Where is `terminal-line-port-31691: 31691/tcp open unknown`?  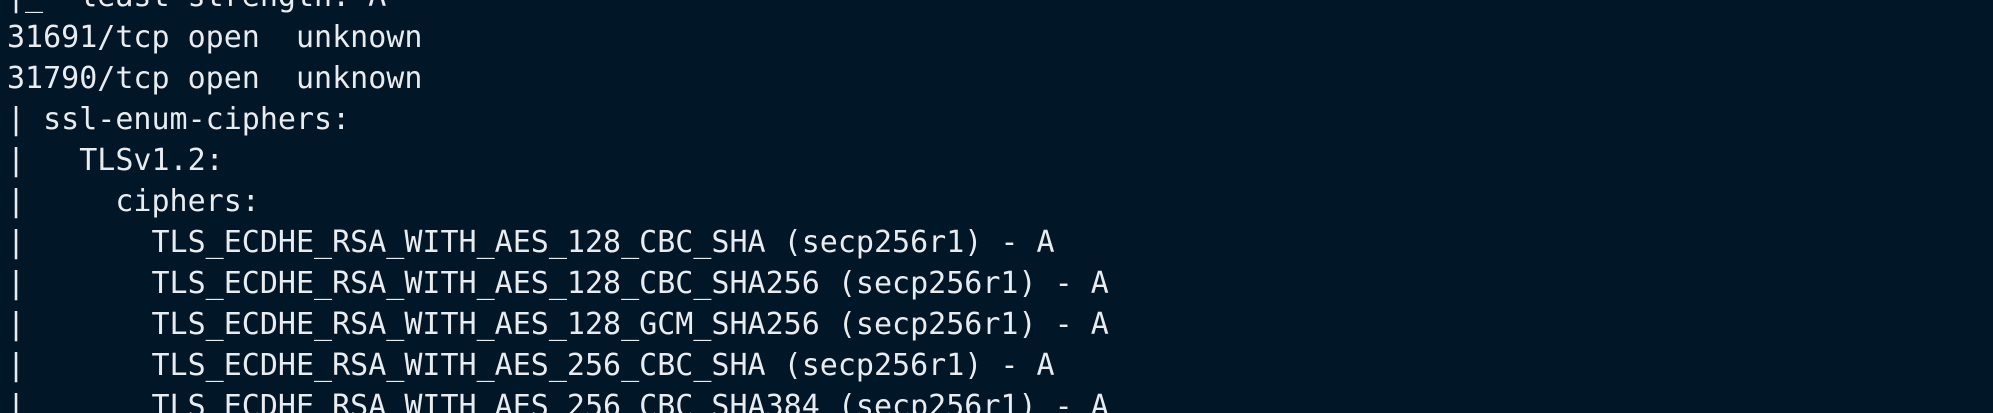 terminal-line-port-31691: 31691/tcp open unknown is located at coordinates (215, 37).